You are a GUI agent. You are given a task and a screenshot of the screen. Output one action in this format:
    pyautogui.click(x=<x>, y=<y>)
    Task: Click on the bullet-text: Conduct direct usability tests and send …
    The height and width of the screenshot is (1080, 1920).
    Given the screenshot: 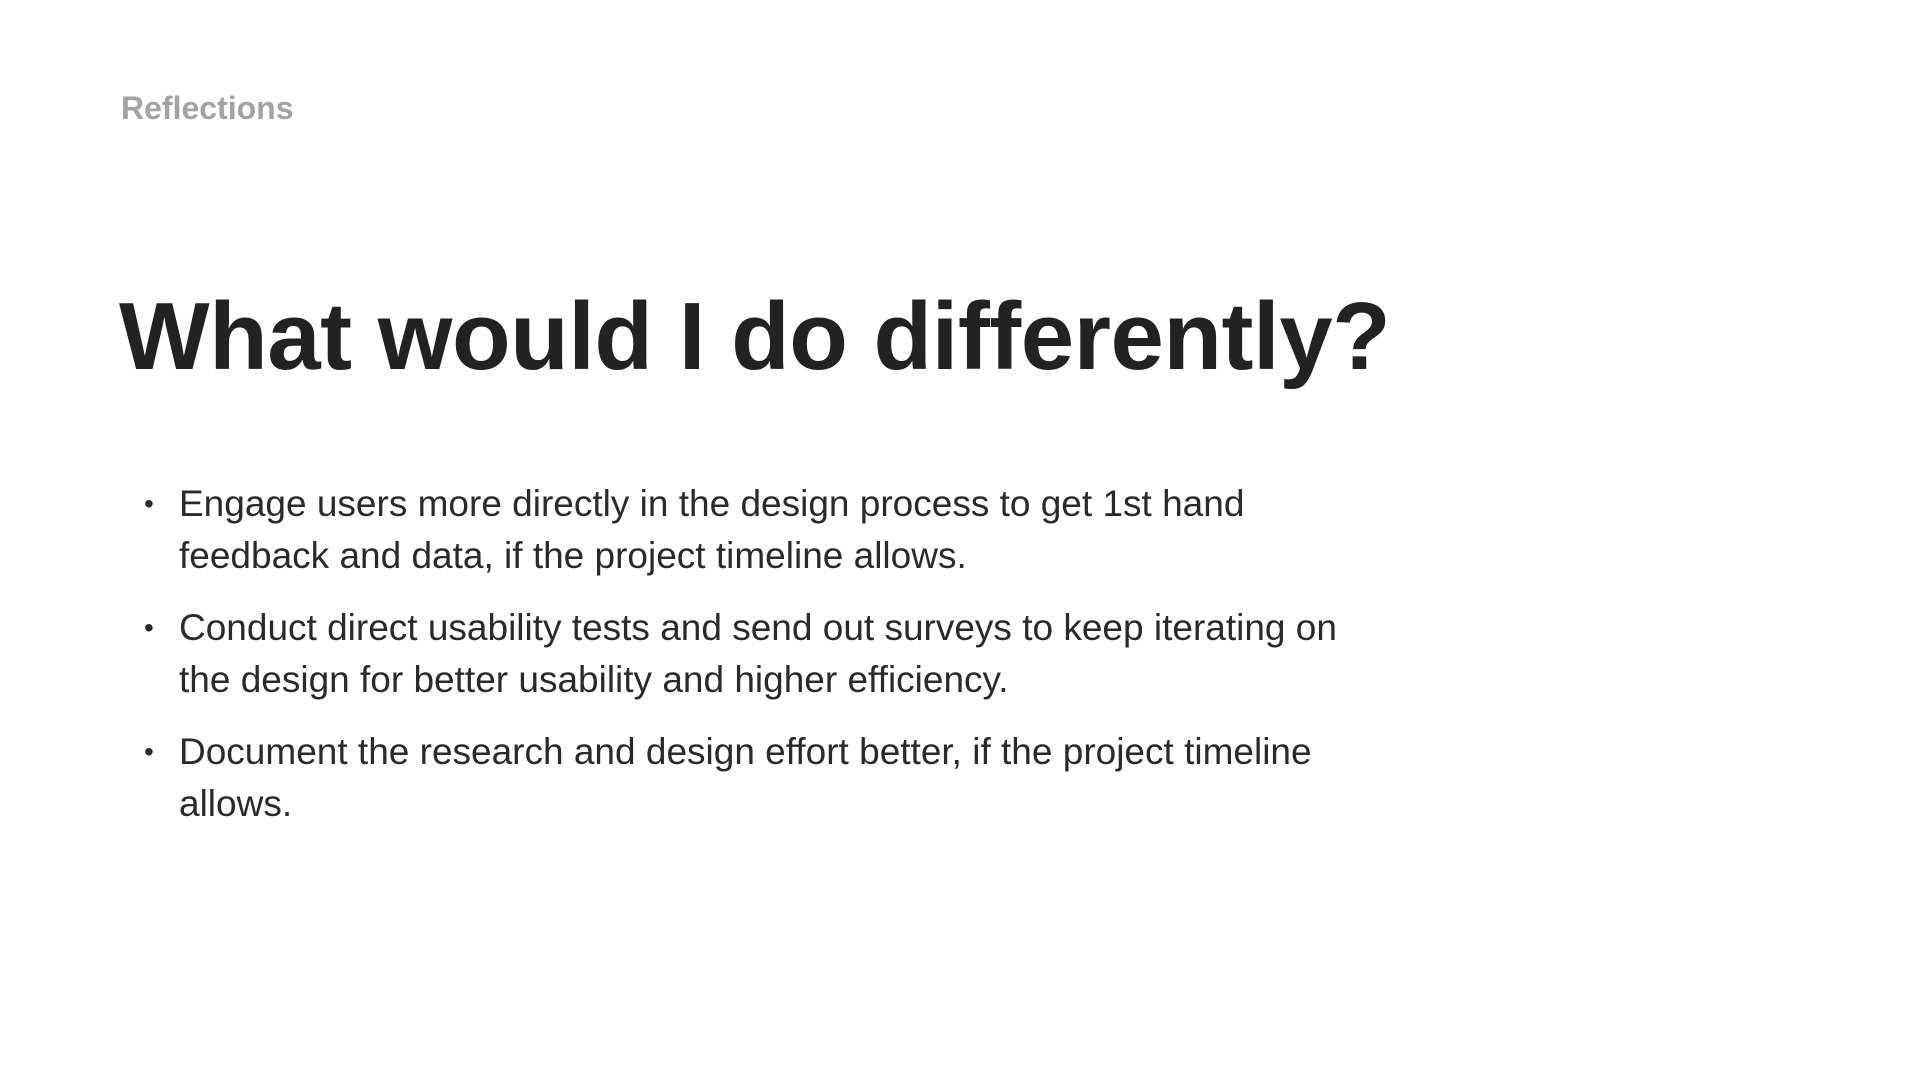 What is the action you would take?
    pyautogui.click(x=758, y=653)
    